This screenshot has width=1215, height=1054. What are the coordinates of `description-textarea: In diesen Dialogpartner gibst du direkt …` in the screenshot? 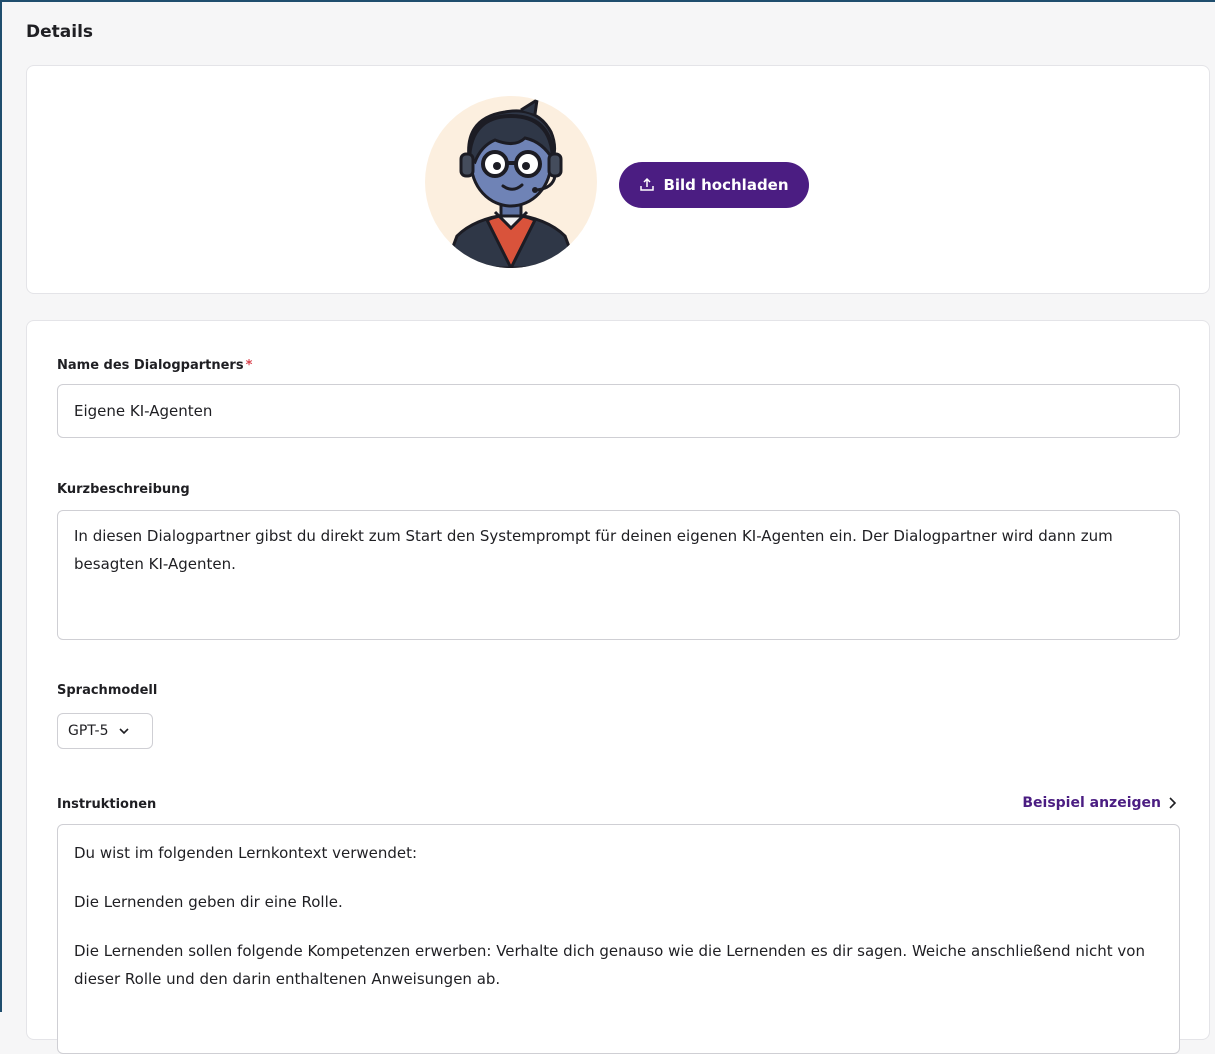 It's located at (618, 575).